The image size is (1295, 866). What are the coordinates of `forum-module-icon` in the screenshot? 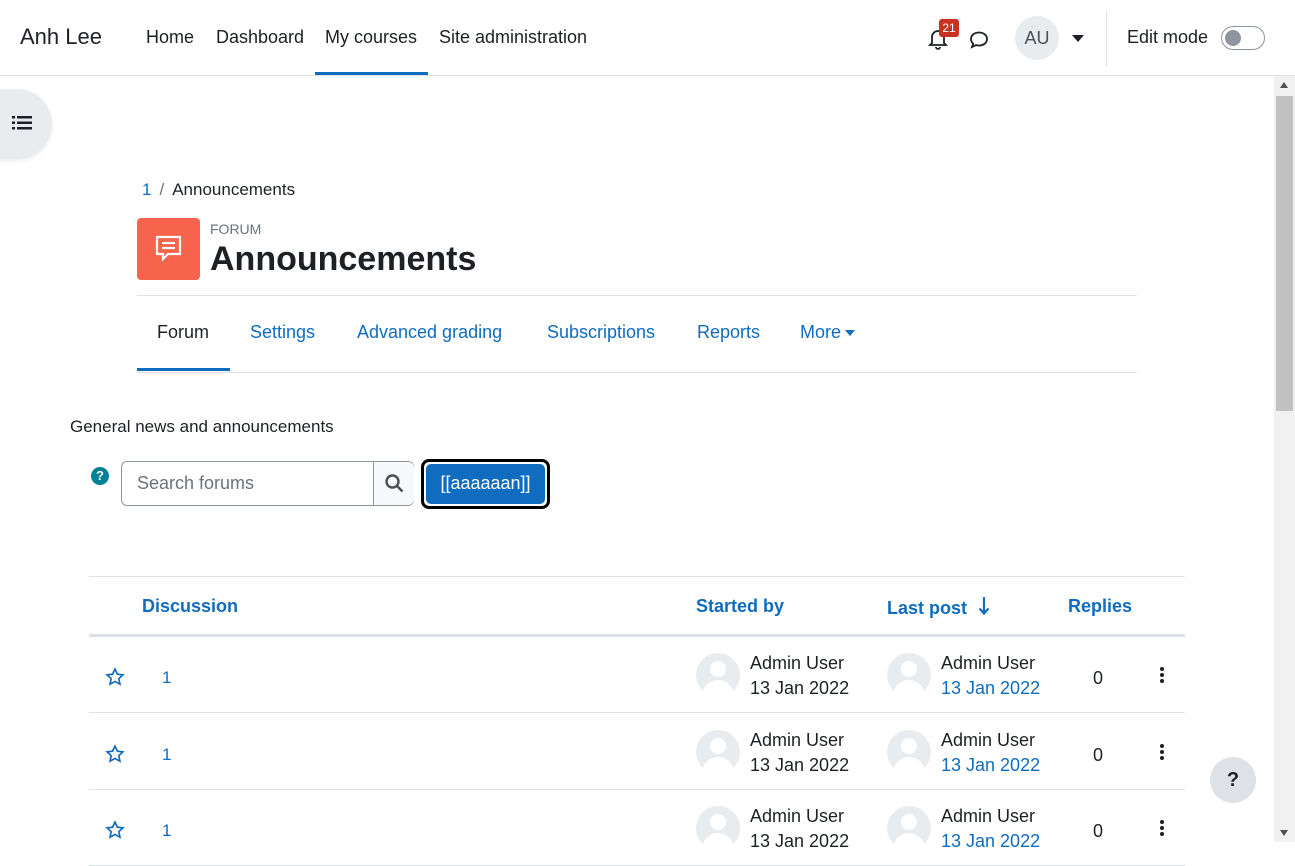 It's located at (168, 249).